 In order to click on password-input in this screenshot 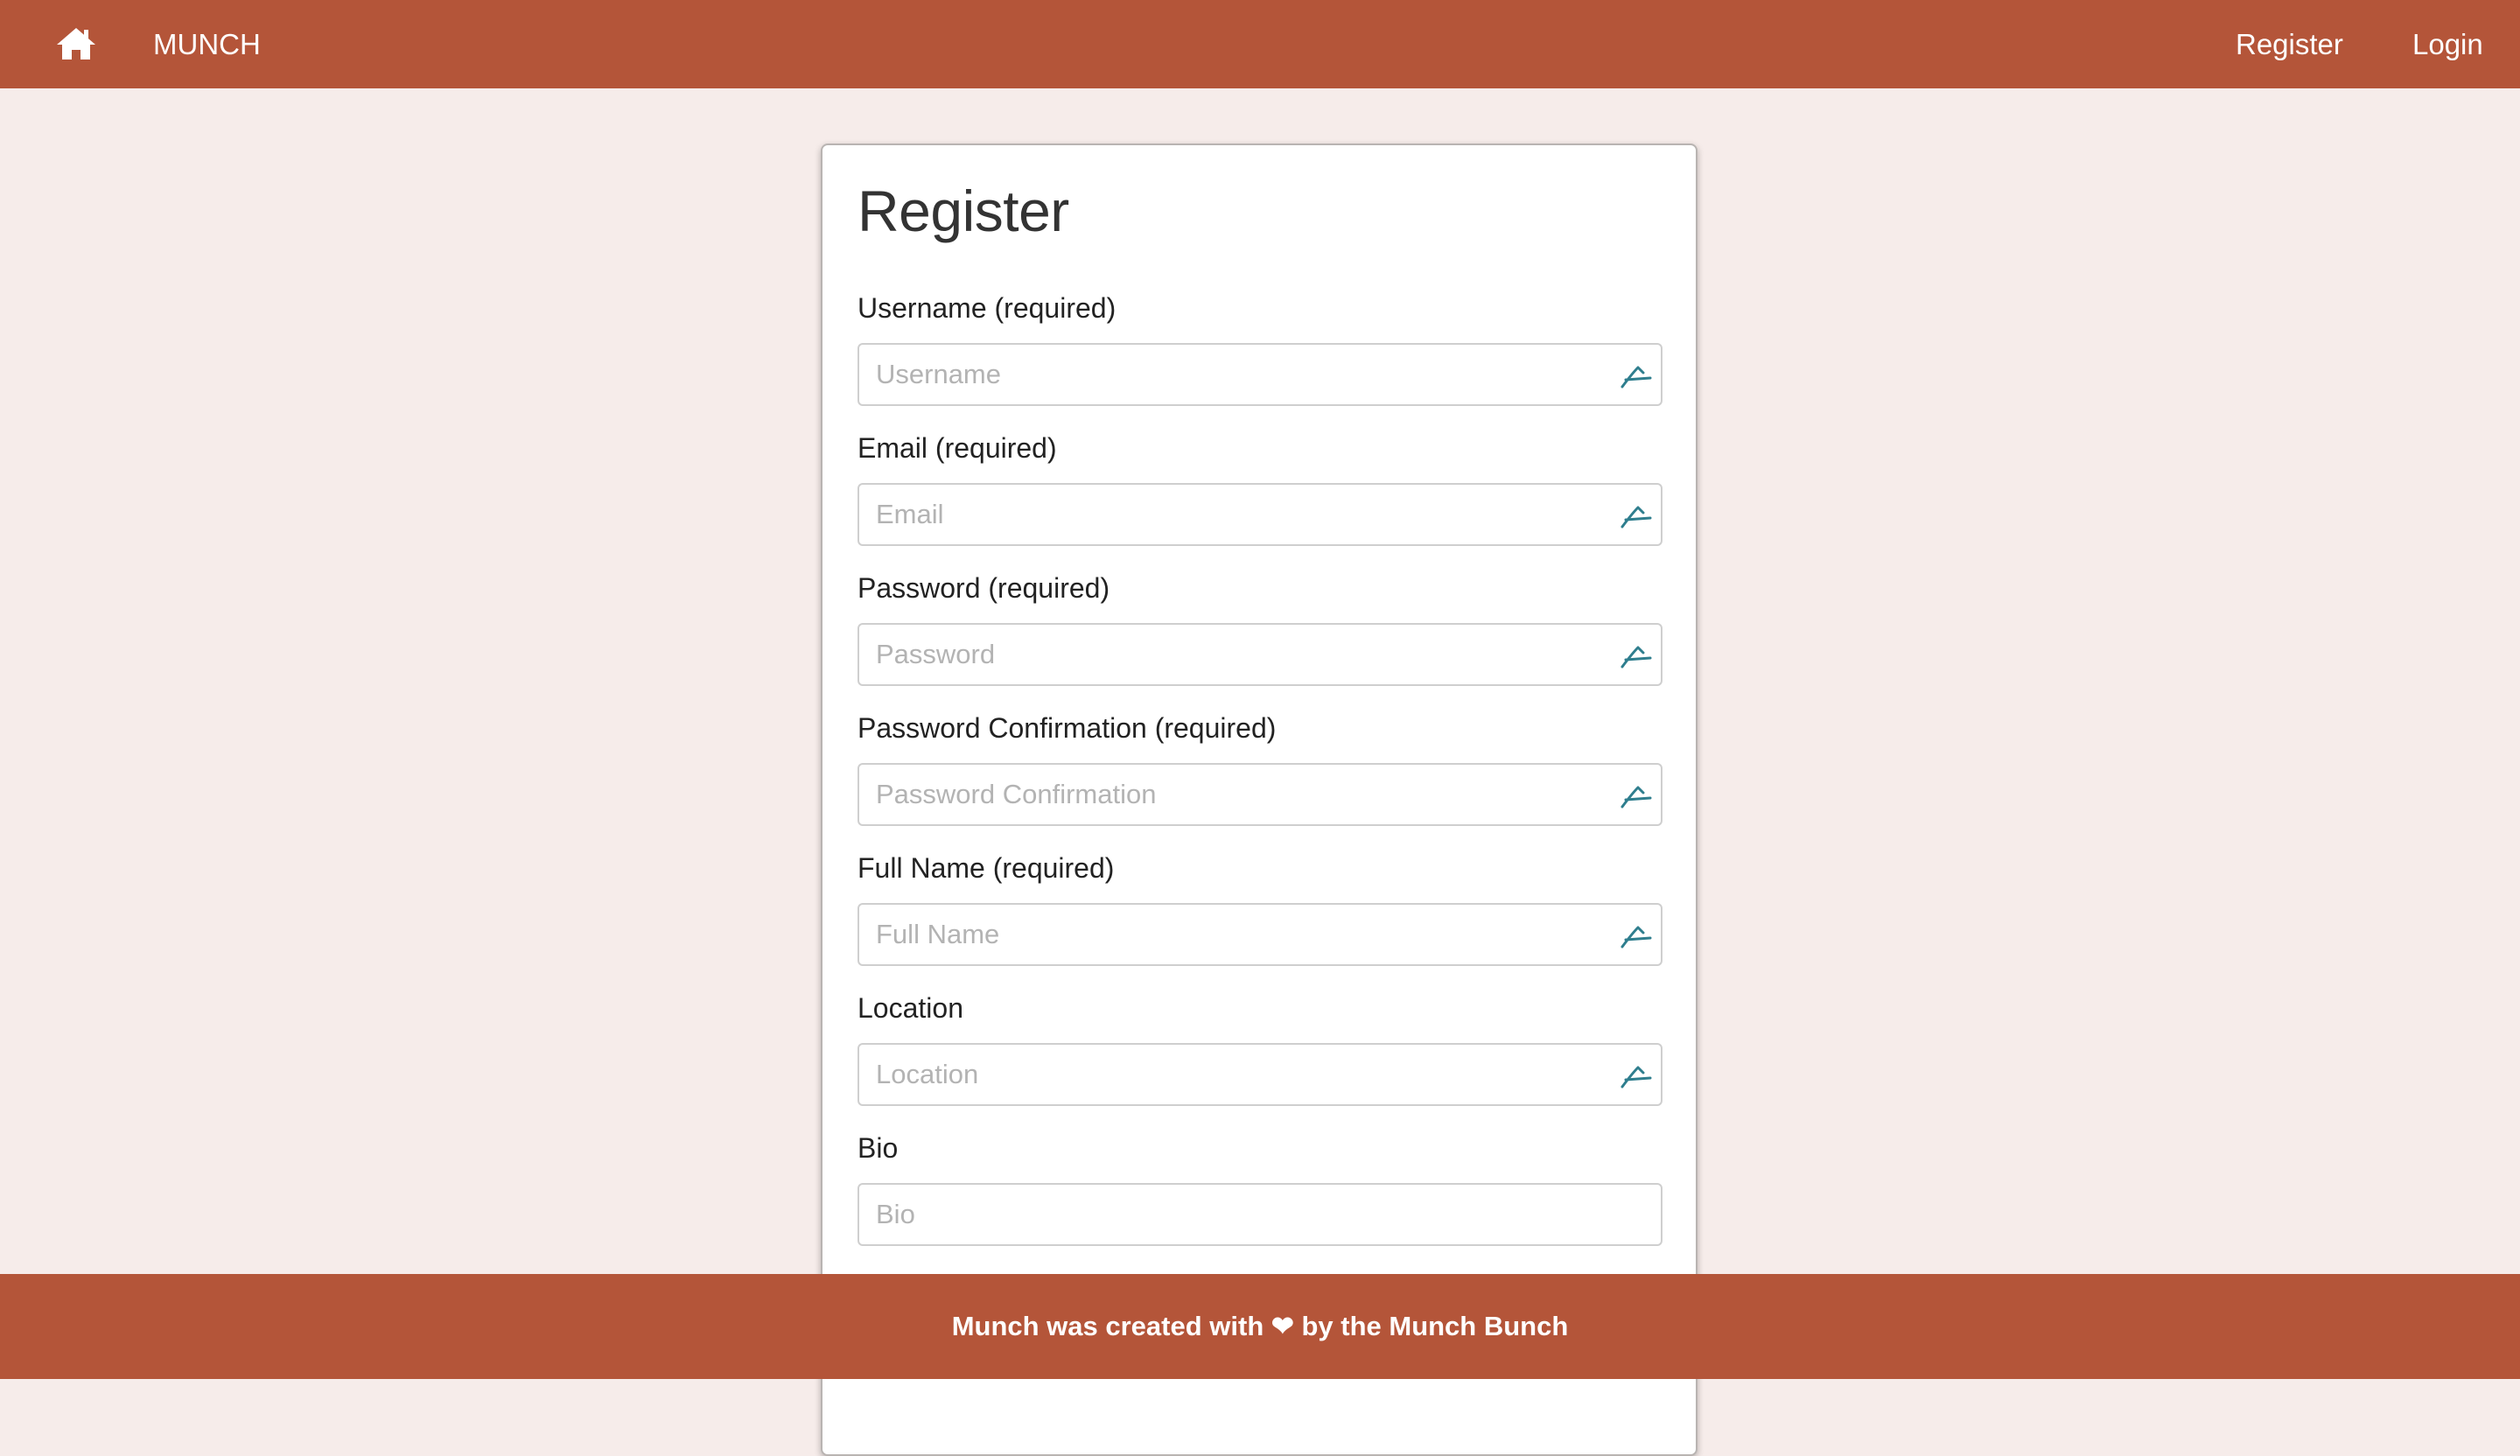, I will do `click(1260, 654)`.